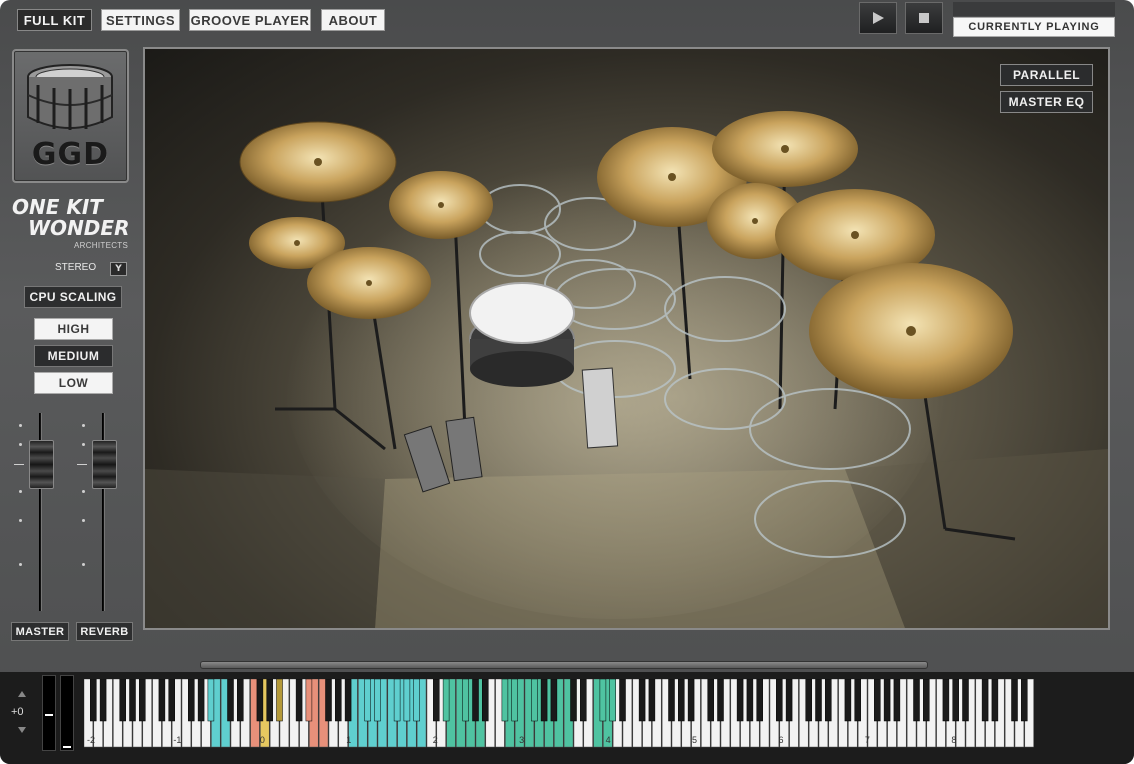  What do you see at coordinates (49, 713) in the screenshot?
I see `pitch-wheel` at bounding box center [49, 713].